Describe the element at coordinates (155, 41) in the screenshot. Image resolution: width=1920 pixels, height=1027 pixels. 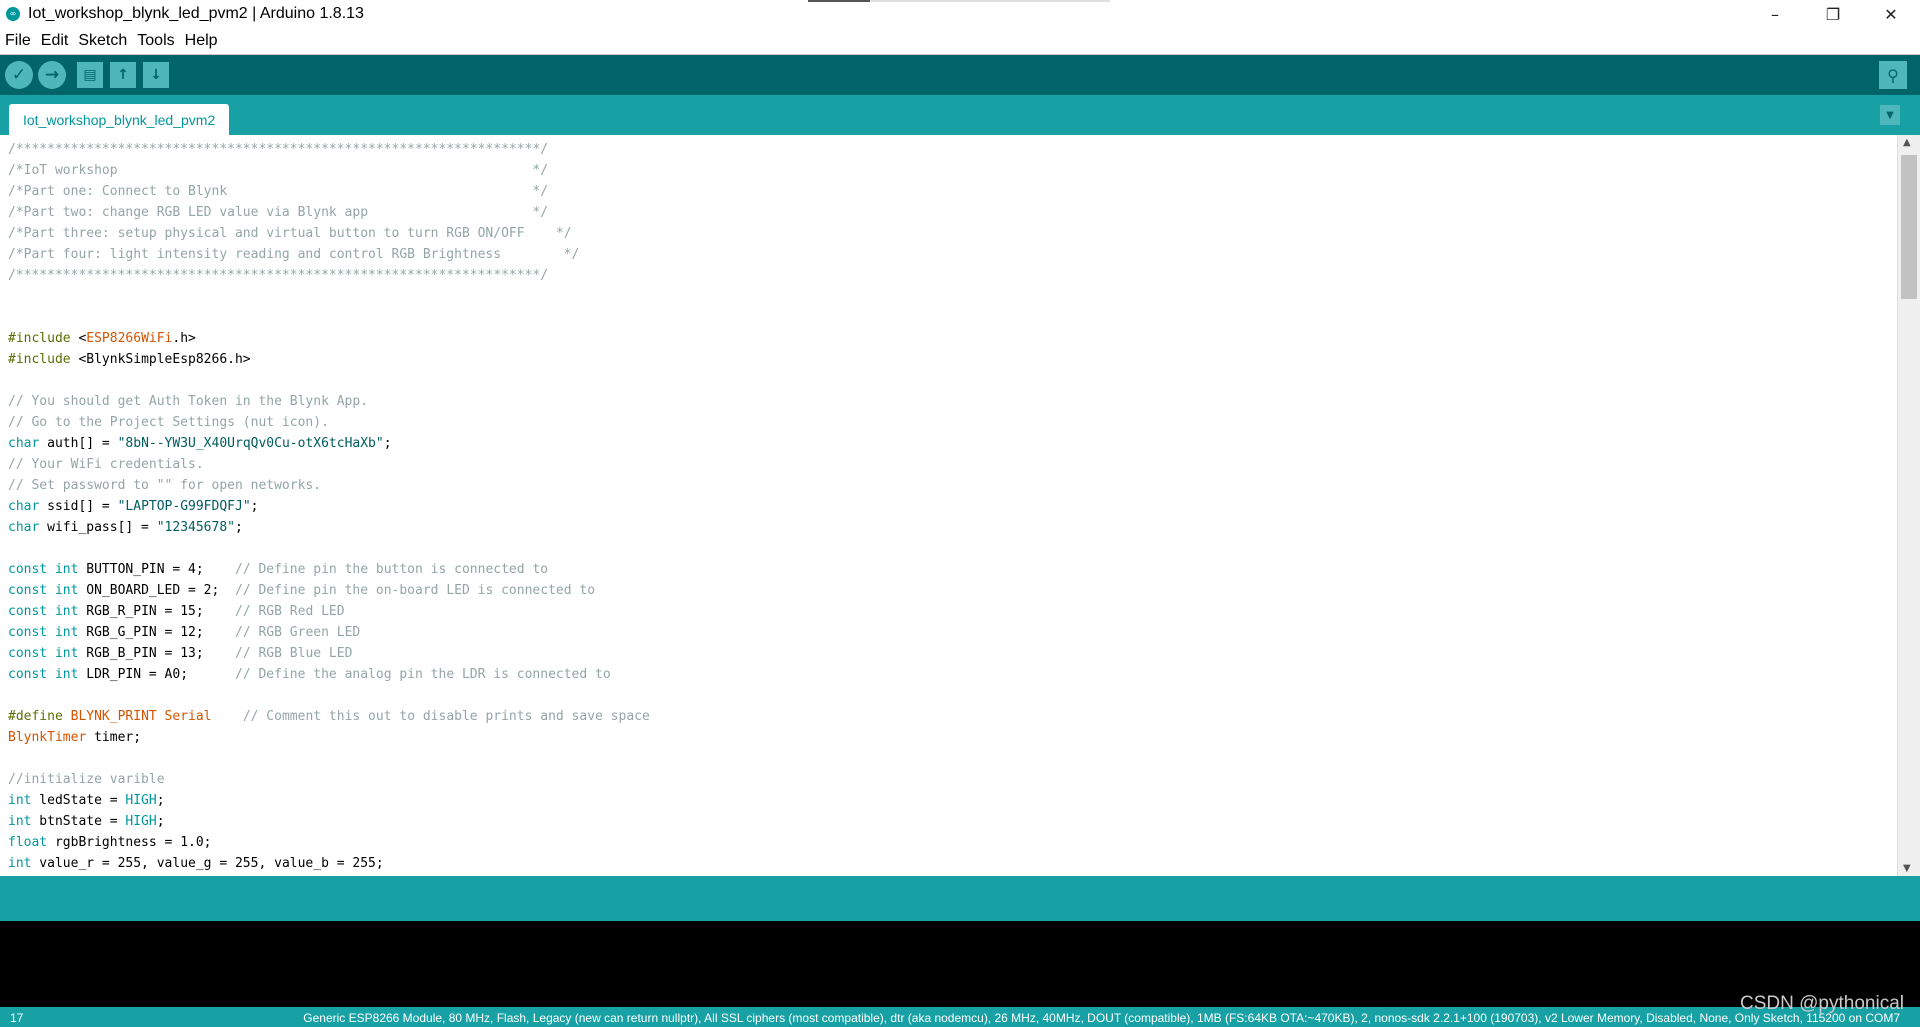
I see `menu-tools: Tools` at that location.